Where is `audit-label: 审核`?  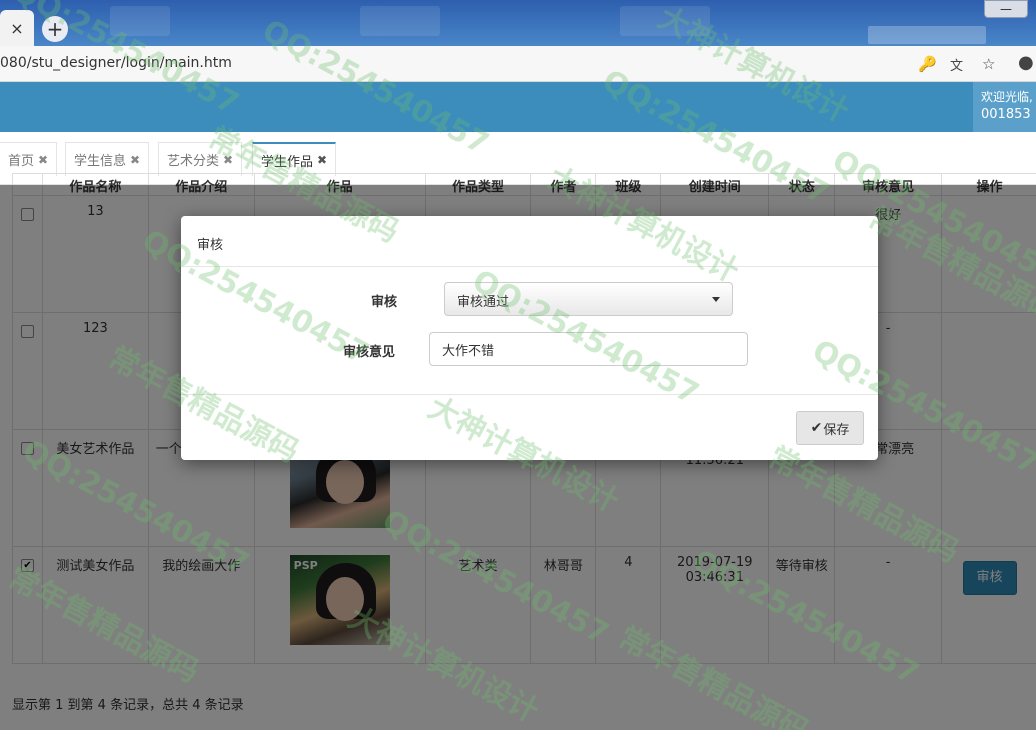
audit-label: 审核 is located at coordinates (384, 302).